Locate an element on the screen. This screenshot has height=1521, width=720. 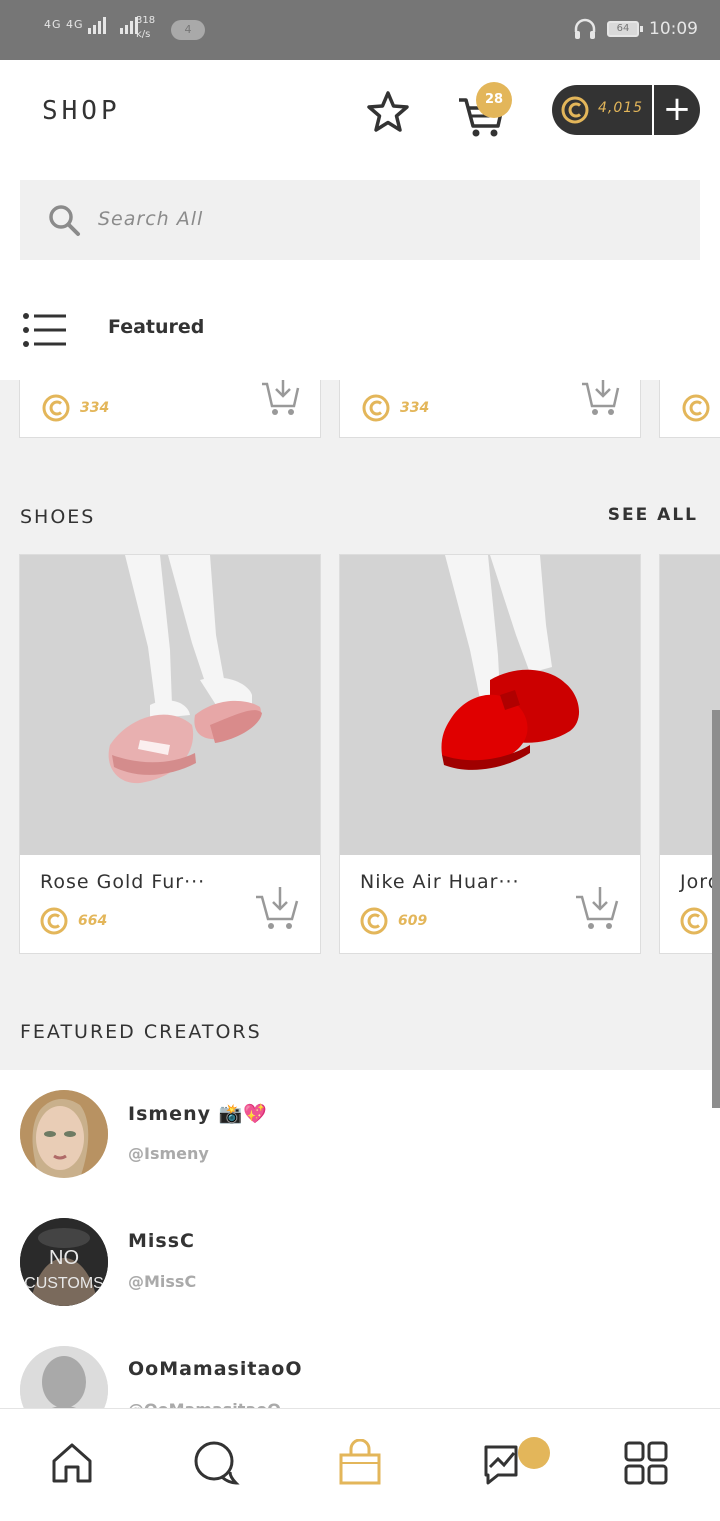
avatar: NO CUSTOMS is located at coordinates (64, 1262).